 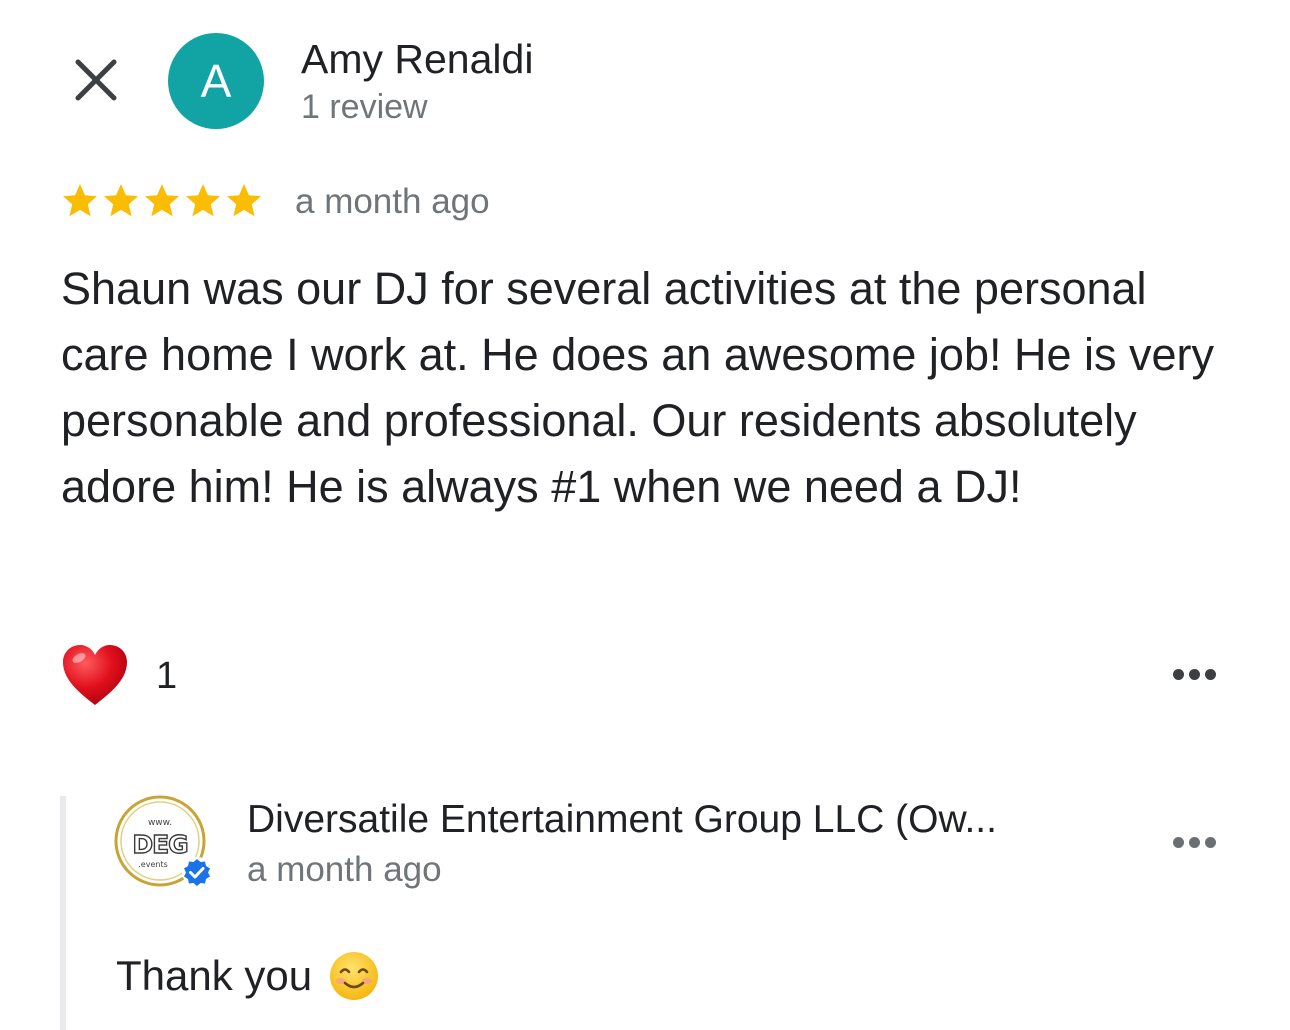 I want to click on star-rating, so click(x=162, y=201).